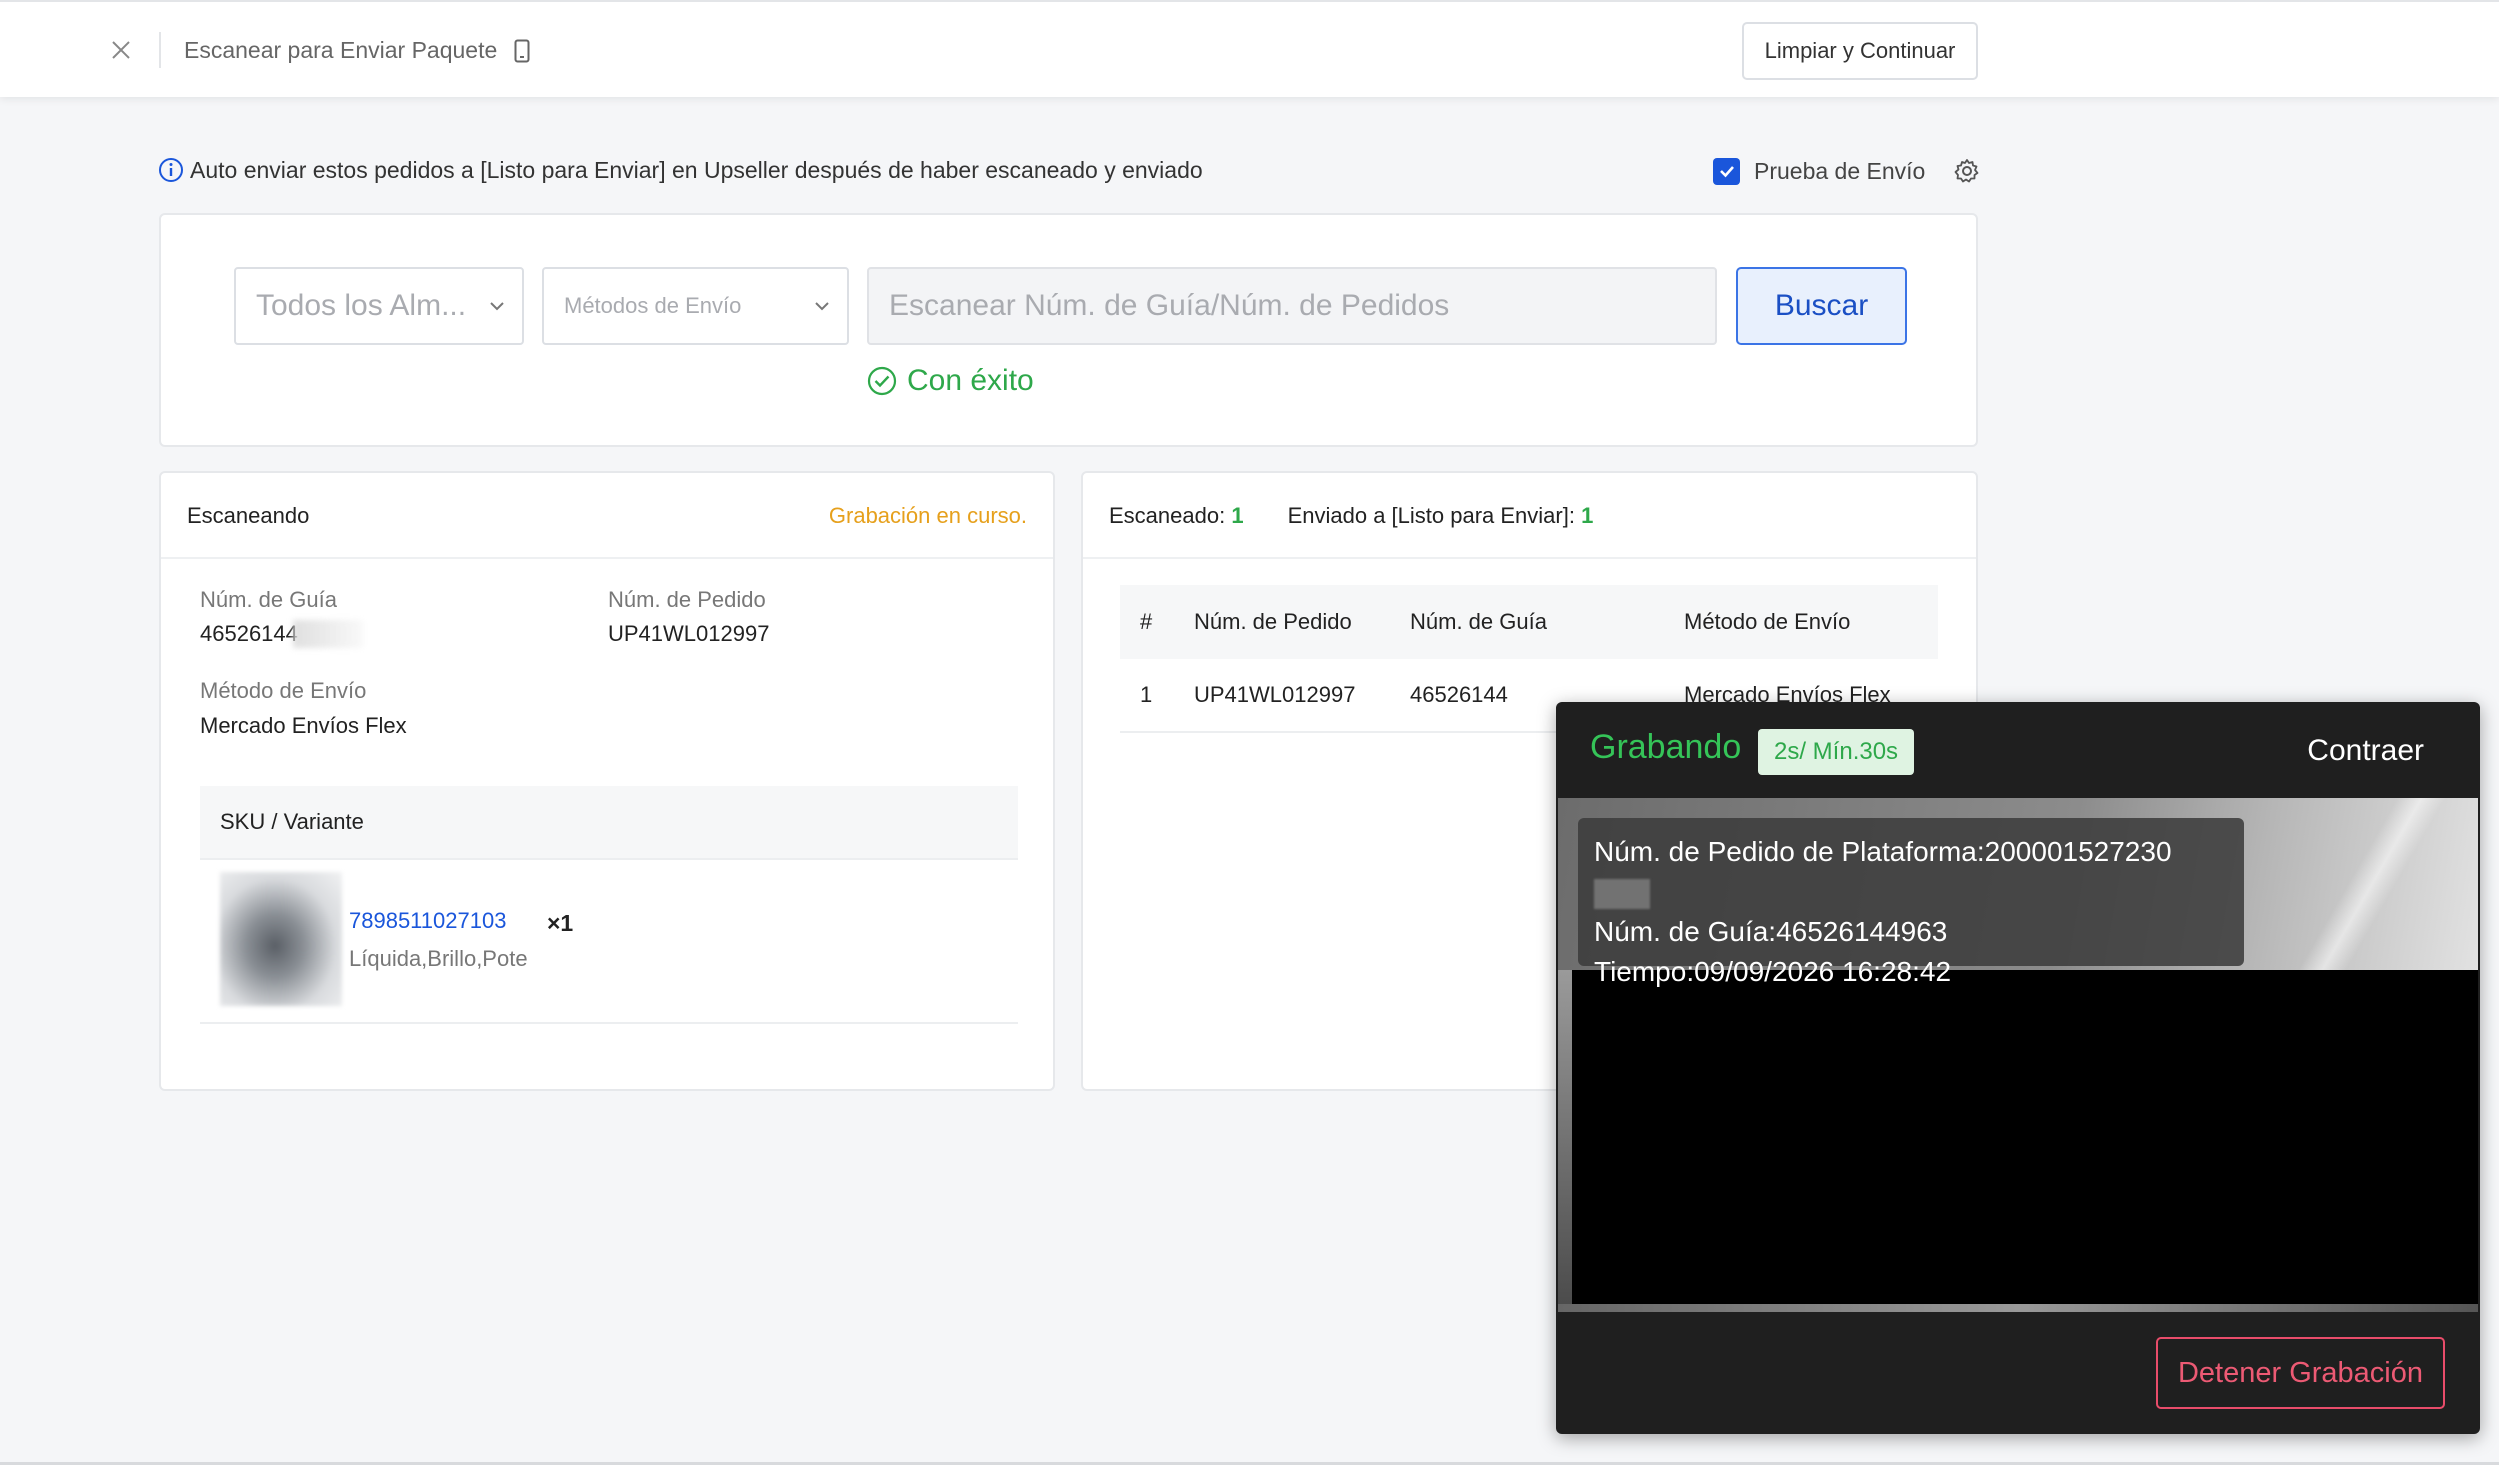 The width and height of the screenshot is (2499, 1465). What do you see at coordinates (1273, 621) in the screenshot?
I see `column-order-number: Núm. de Pedido` at bounding box center [1273, 621].